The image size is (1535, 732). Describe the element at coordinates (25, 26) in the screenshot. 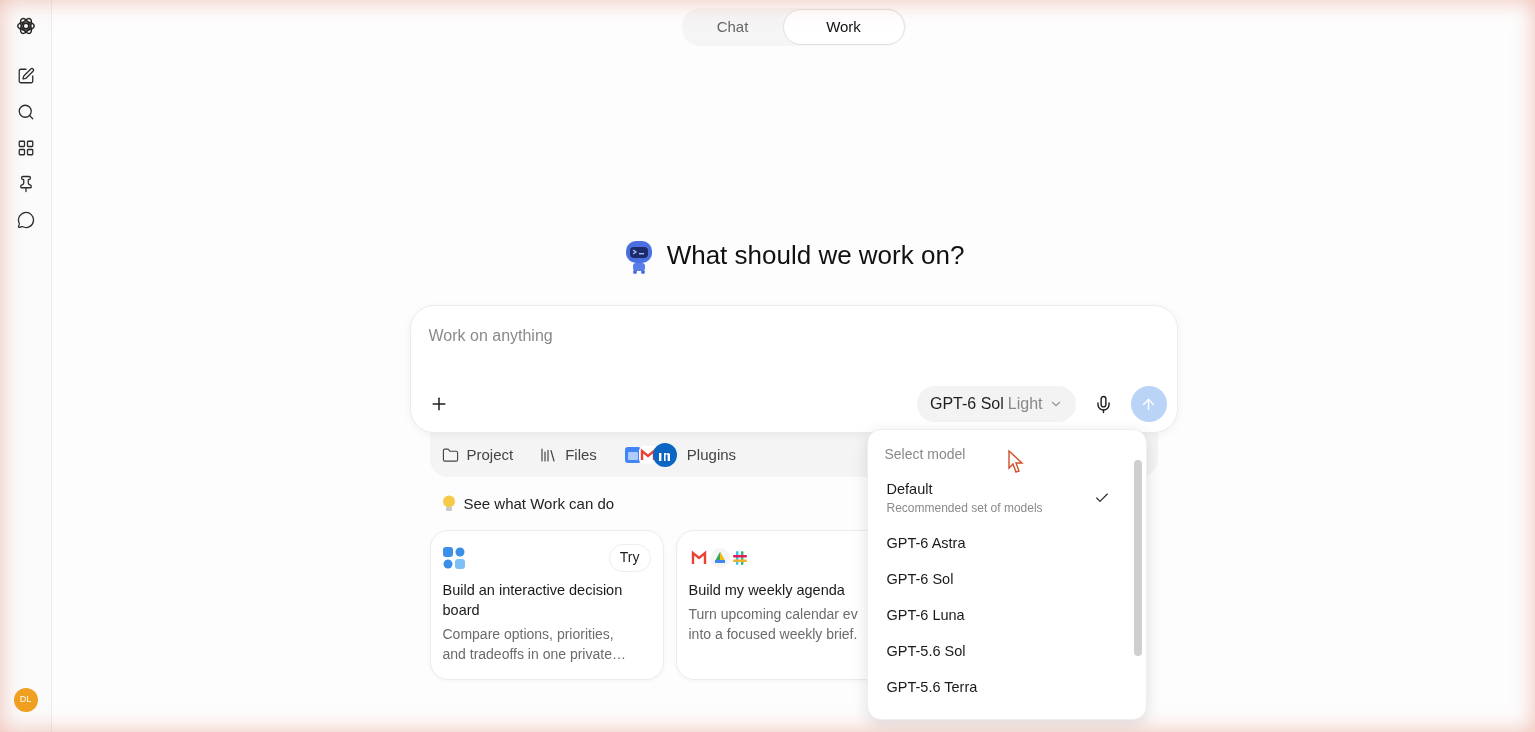

I see `logo-icon` at that location.